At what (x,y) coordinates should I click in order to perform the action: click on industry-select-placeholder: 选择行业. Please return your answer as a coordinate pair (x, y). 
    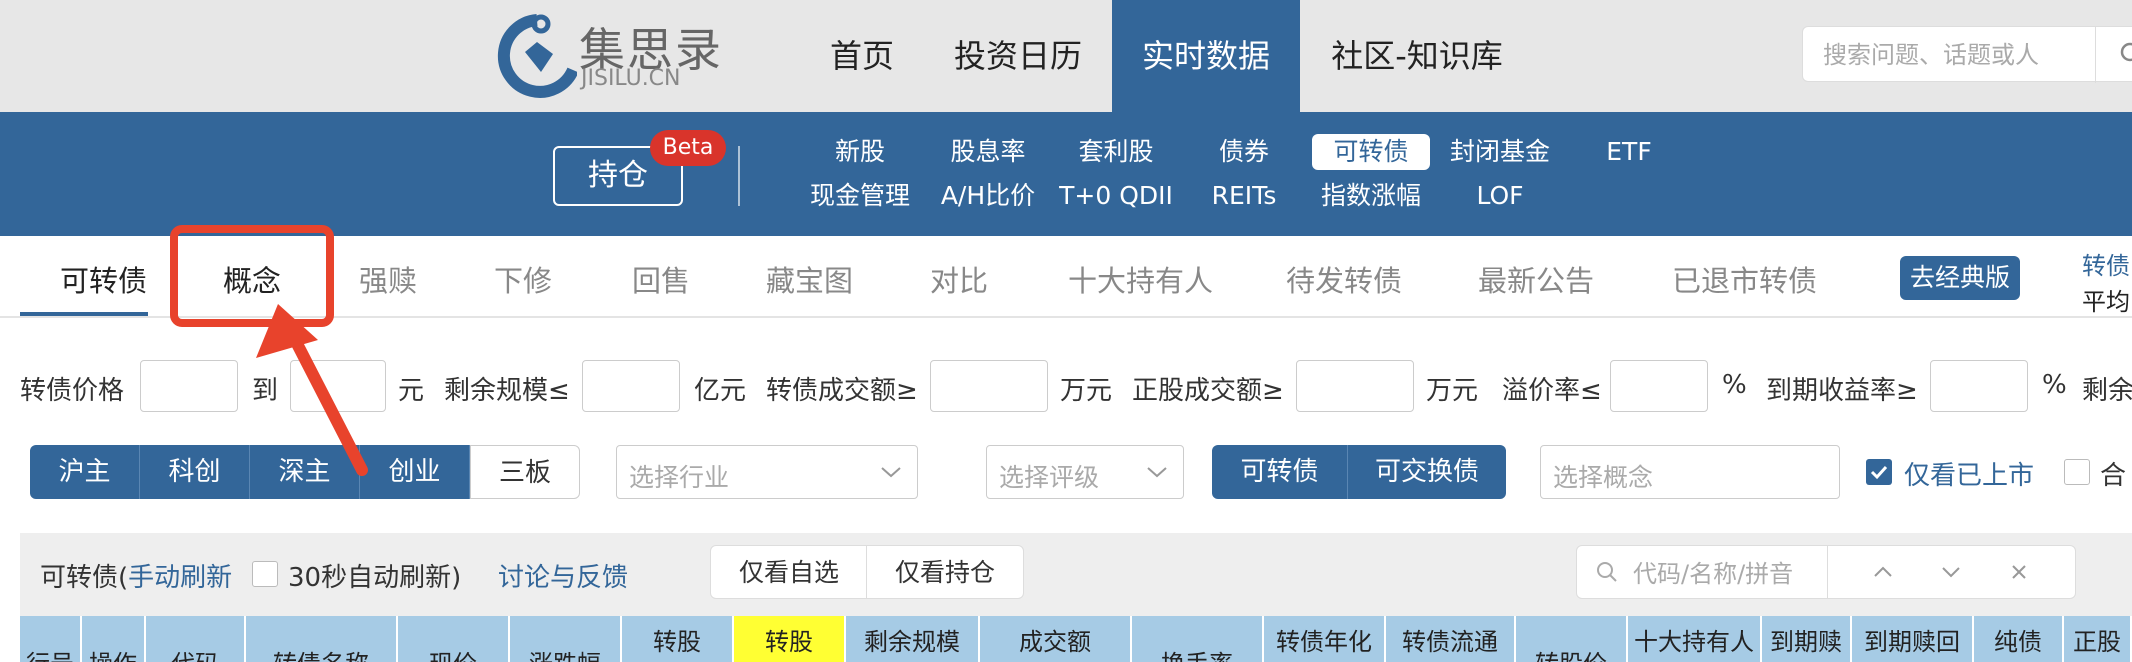
    Looking at the image, I should click on (679, 477).